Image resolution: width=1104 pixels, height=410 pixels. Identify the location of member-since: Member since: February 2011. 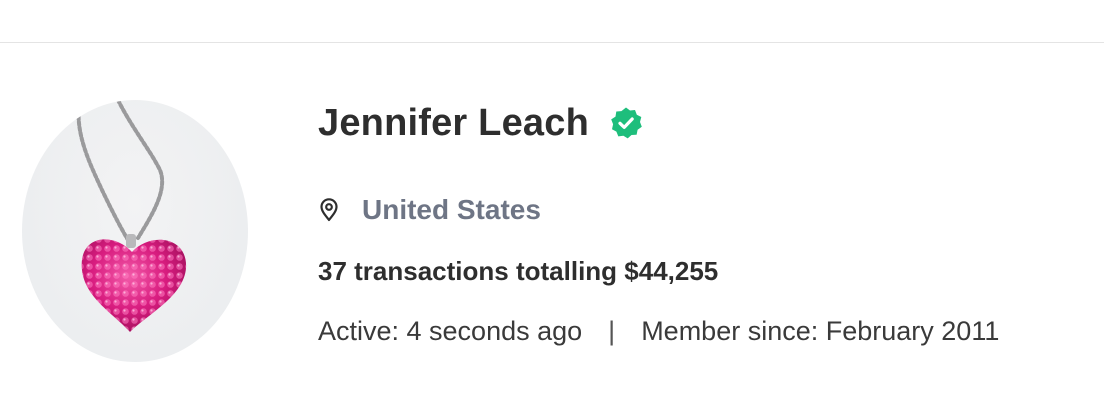
(820, 330).